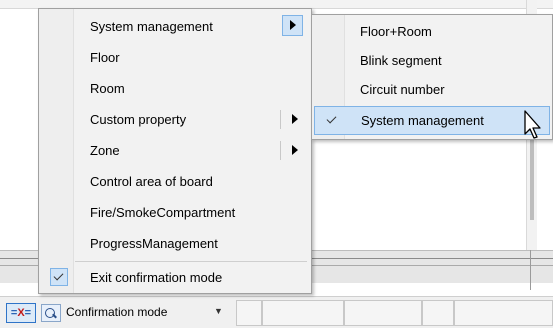 Image resolution: width=553 pixels, height=328 pixels. I want to click on menu-separator, so click(191, 261).